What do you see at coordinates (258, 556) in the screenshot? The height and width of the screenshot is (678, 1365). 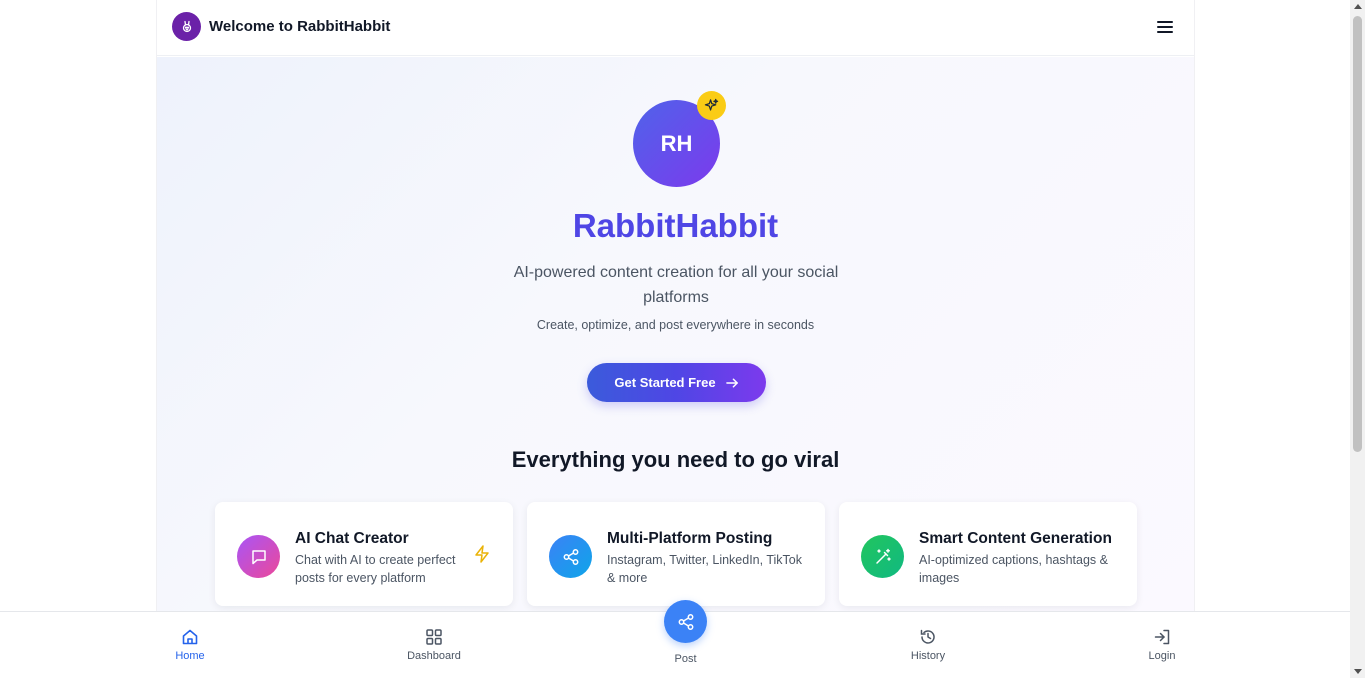 I see `chat-bubble-icon` at bounding box center [258, 556].